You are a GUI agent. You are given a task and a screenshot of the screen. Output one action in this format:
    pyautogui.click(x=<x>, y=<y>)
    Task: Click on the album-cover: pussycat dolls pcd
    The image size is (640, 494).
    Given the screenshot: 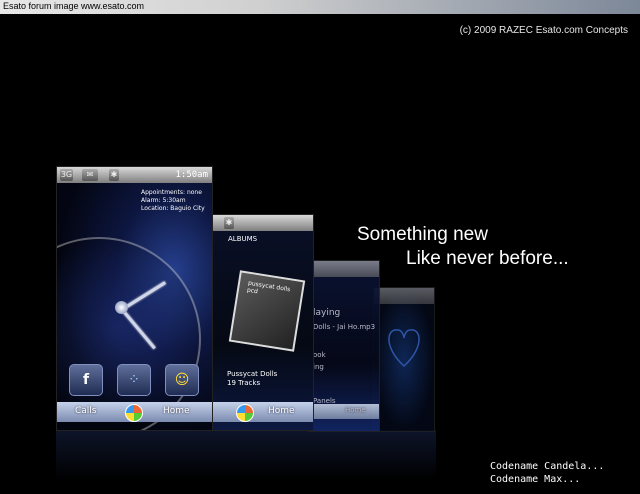 What is the action you would take?
    pyautogui.click(x=267, y=311)
    